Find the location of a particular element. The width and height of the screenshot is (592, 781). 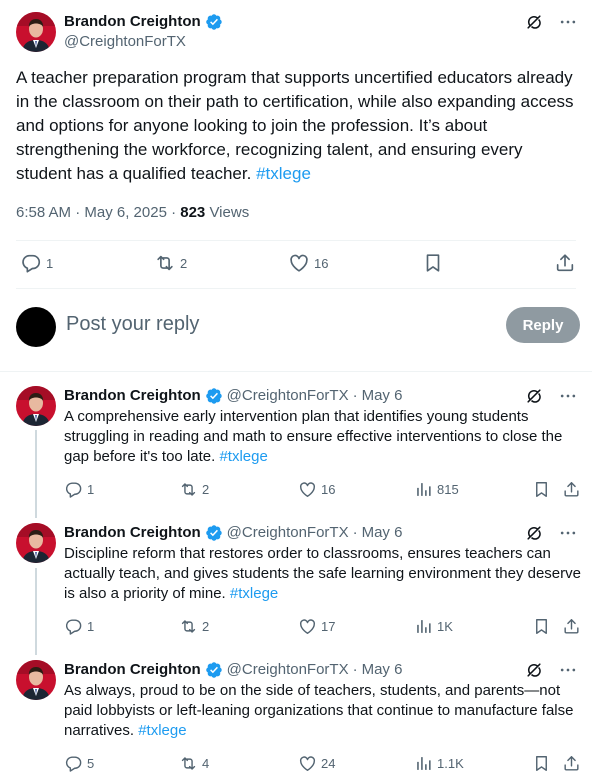

current-user-avatar is located at coordinates (36, 327).